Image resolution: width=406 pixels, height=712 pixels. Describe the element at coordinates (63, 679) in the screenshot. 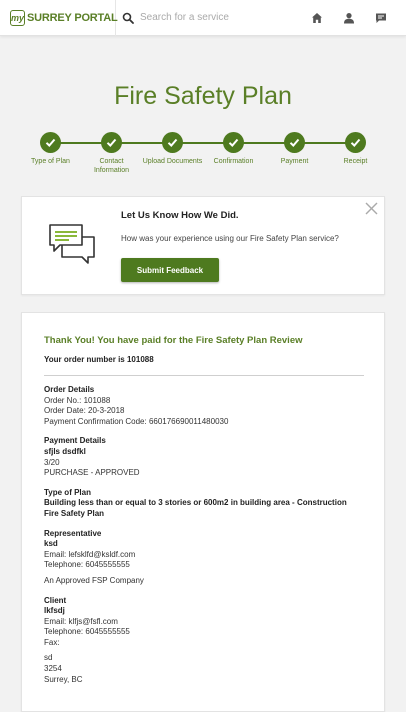

I see `client-address-line: Surrey, BC` at that location.